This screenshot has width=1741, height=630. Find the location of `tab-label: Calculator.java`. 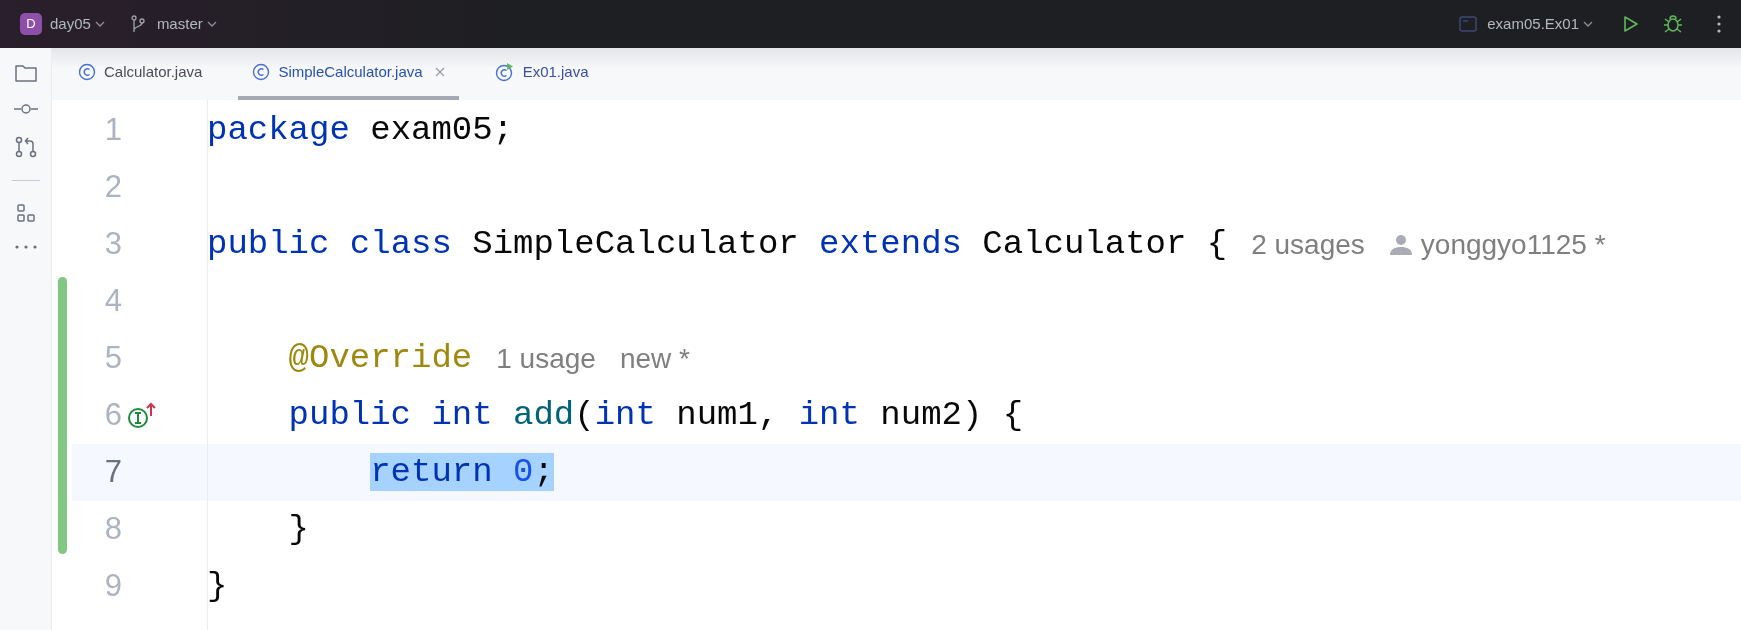

tab-label: Calculator.java is located at coordinates (153, 71).